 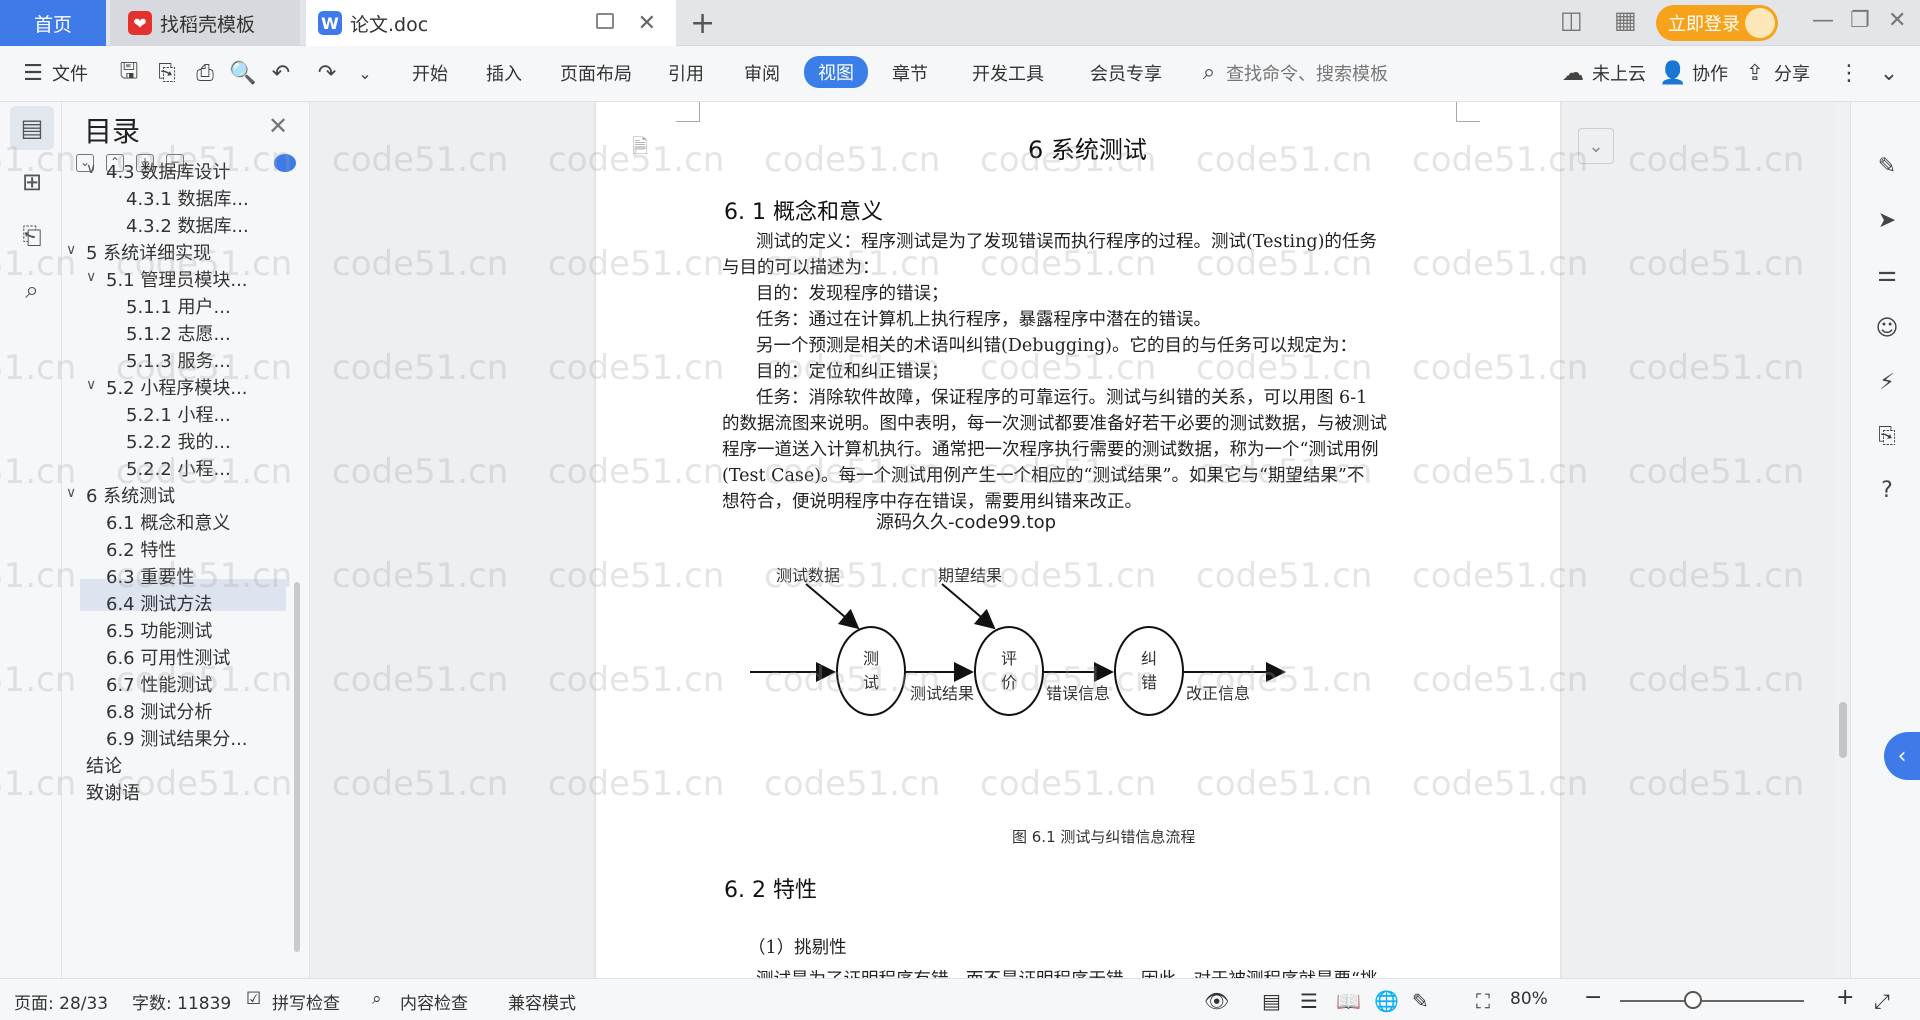 I want to click on toc-item: 6.7 性能测试, so click(x=159, y=684).